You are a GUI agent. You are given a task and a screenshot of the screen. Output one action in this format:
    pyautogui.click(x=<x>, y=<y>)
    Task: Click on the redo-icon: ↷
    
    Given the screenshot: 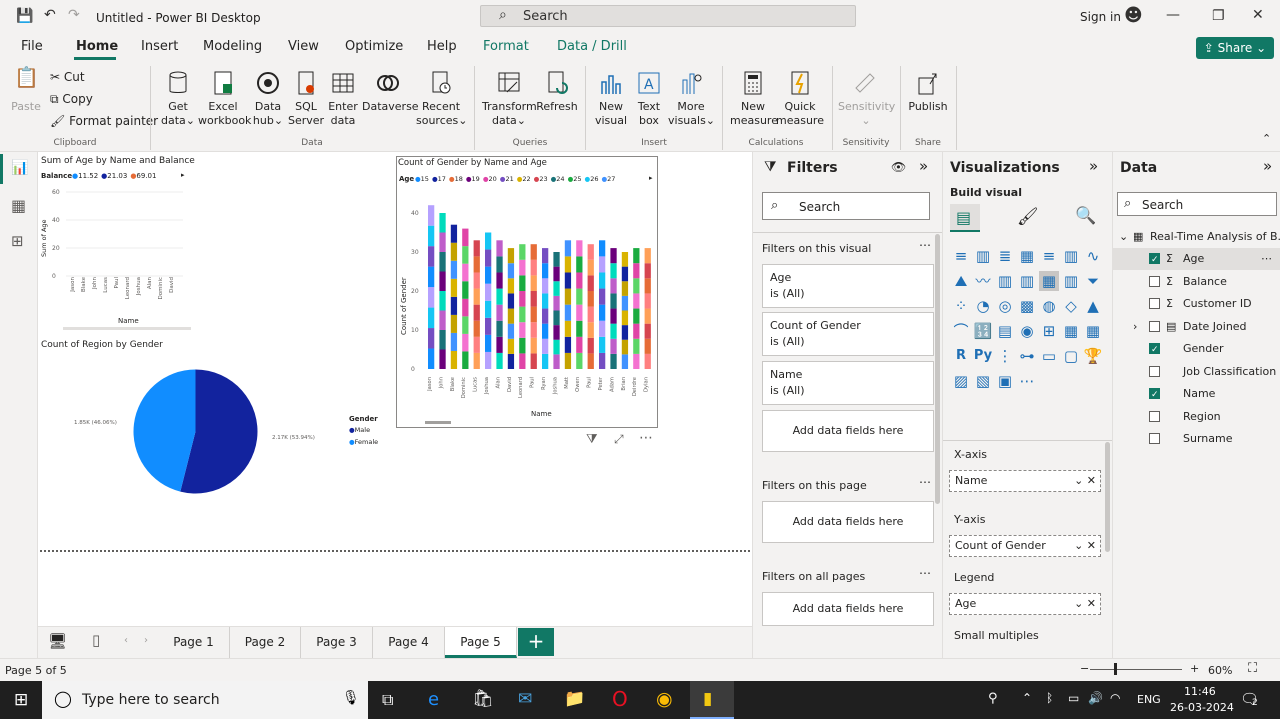 What is the action you would take?
    pyautogui.click(x=74, y=15)
    